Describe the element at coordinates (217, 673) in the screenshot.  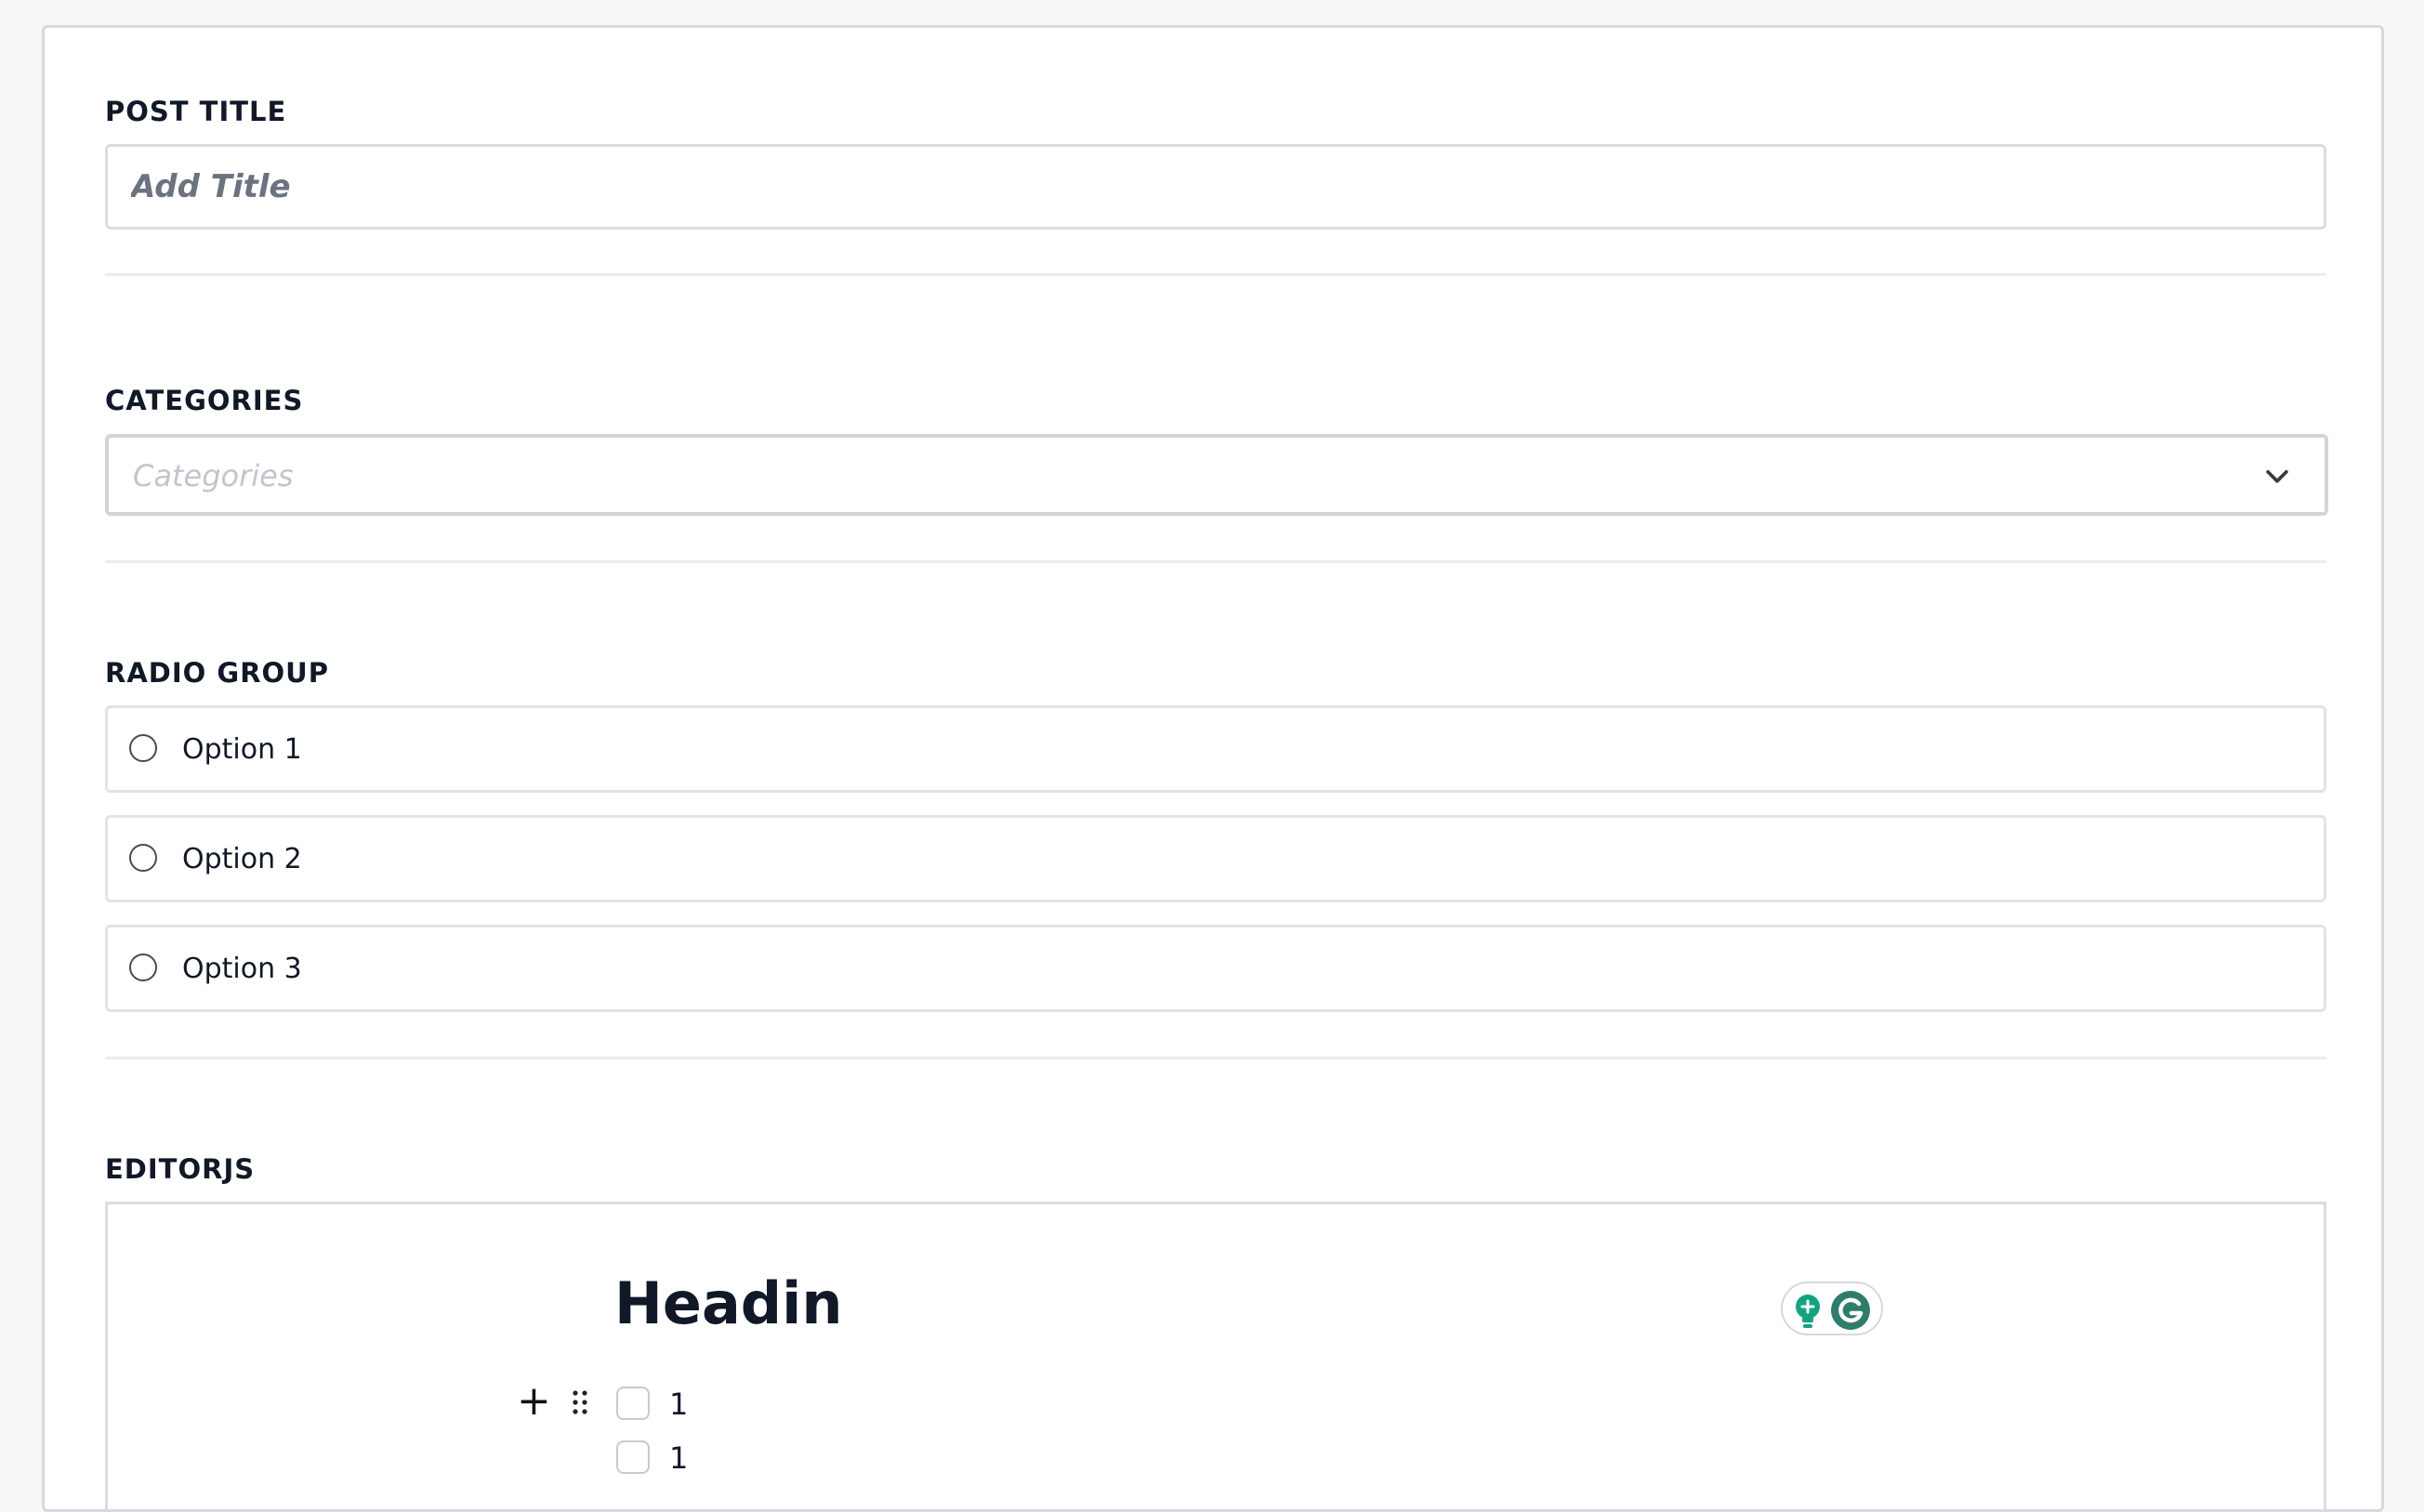
I see `radio-group-label: RADIO GROUP` at that location.